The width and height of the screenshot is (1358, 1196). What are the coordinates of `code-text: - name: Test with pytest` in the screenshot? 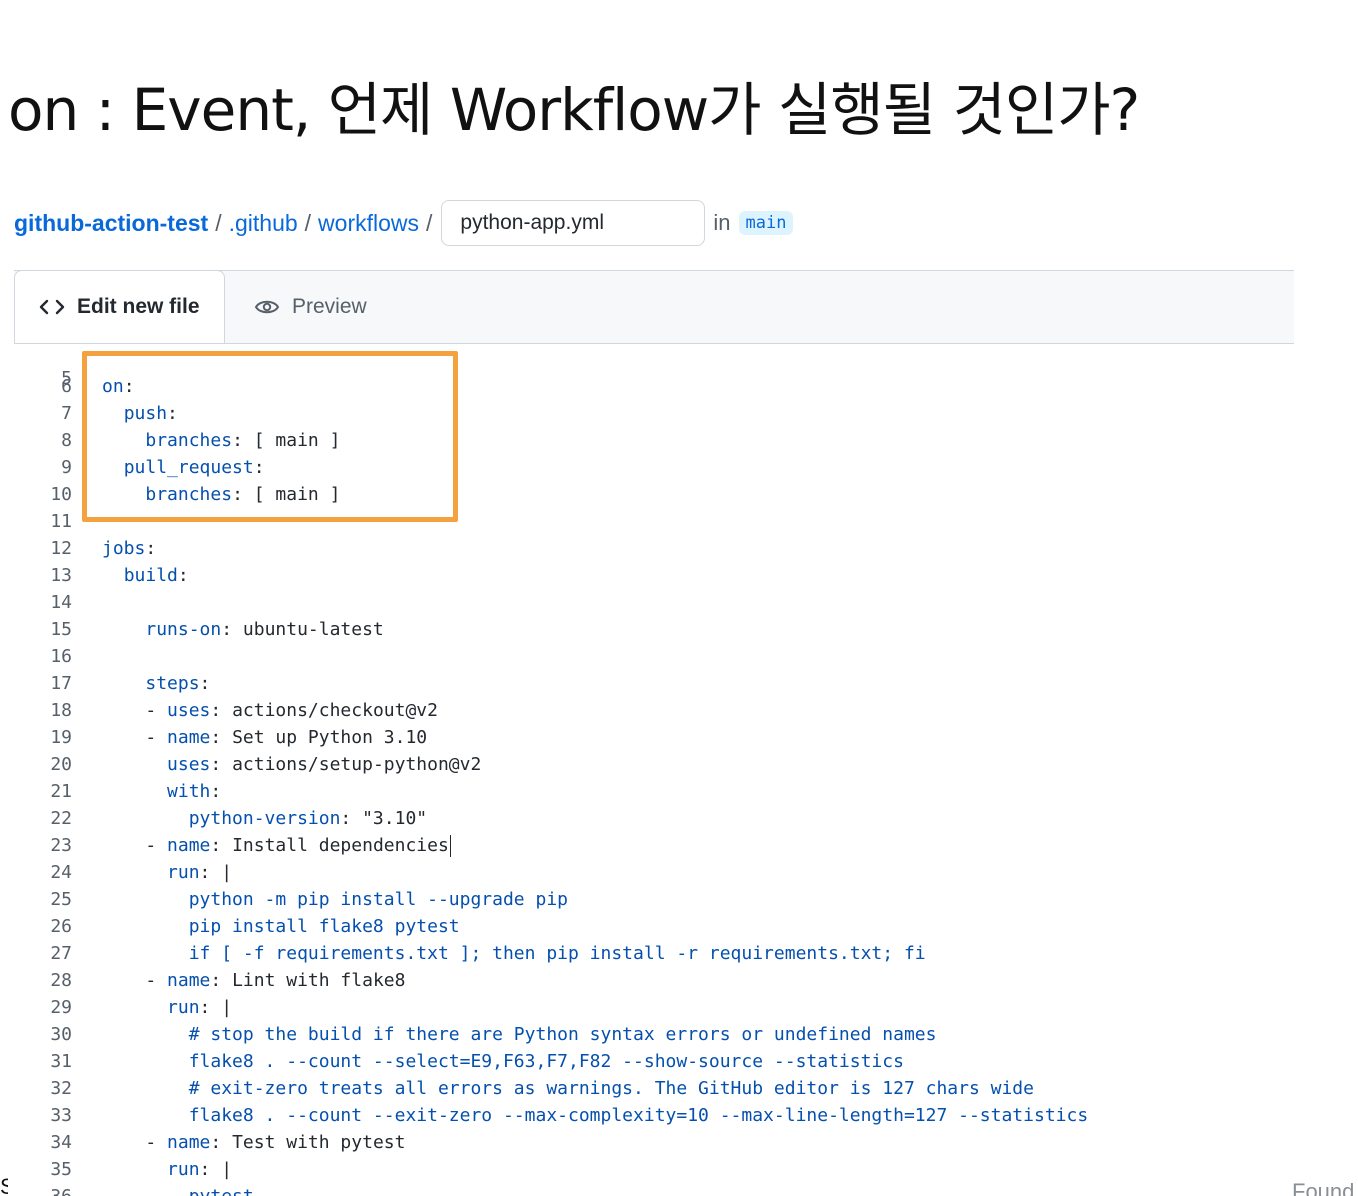 It's located at (253, 1142).